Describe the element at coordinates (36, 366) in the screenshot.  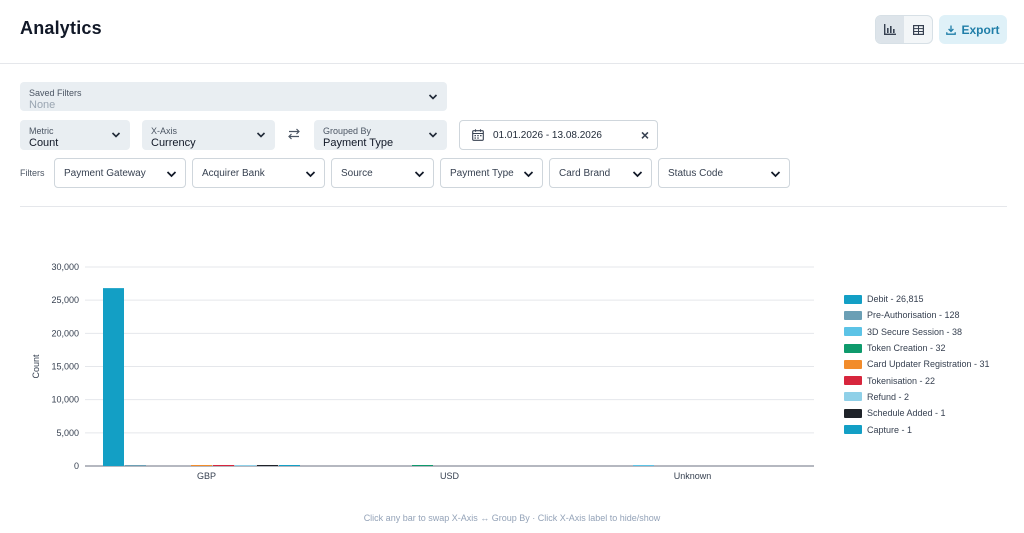
I see `y-axis-label: Count` at that location.